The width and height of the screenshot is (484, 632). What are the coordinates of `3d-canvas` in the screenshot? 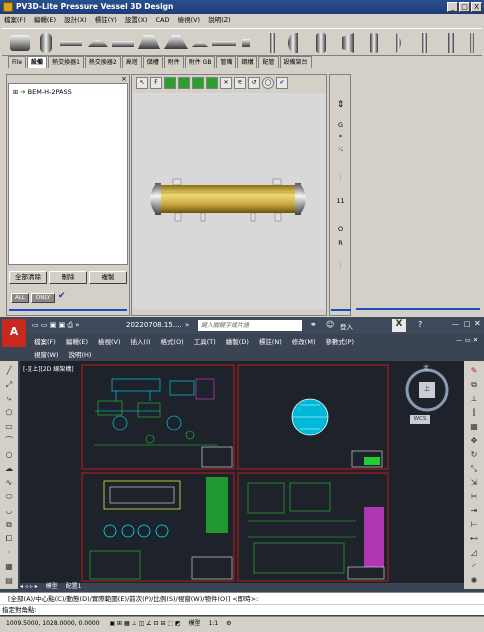 It's located at (229, 201).